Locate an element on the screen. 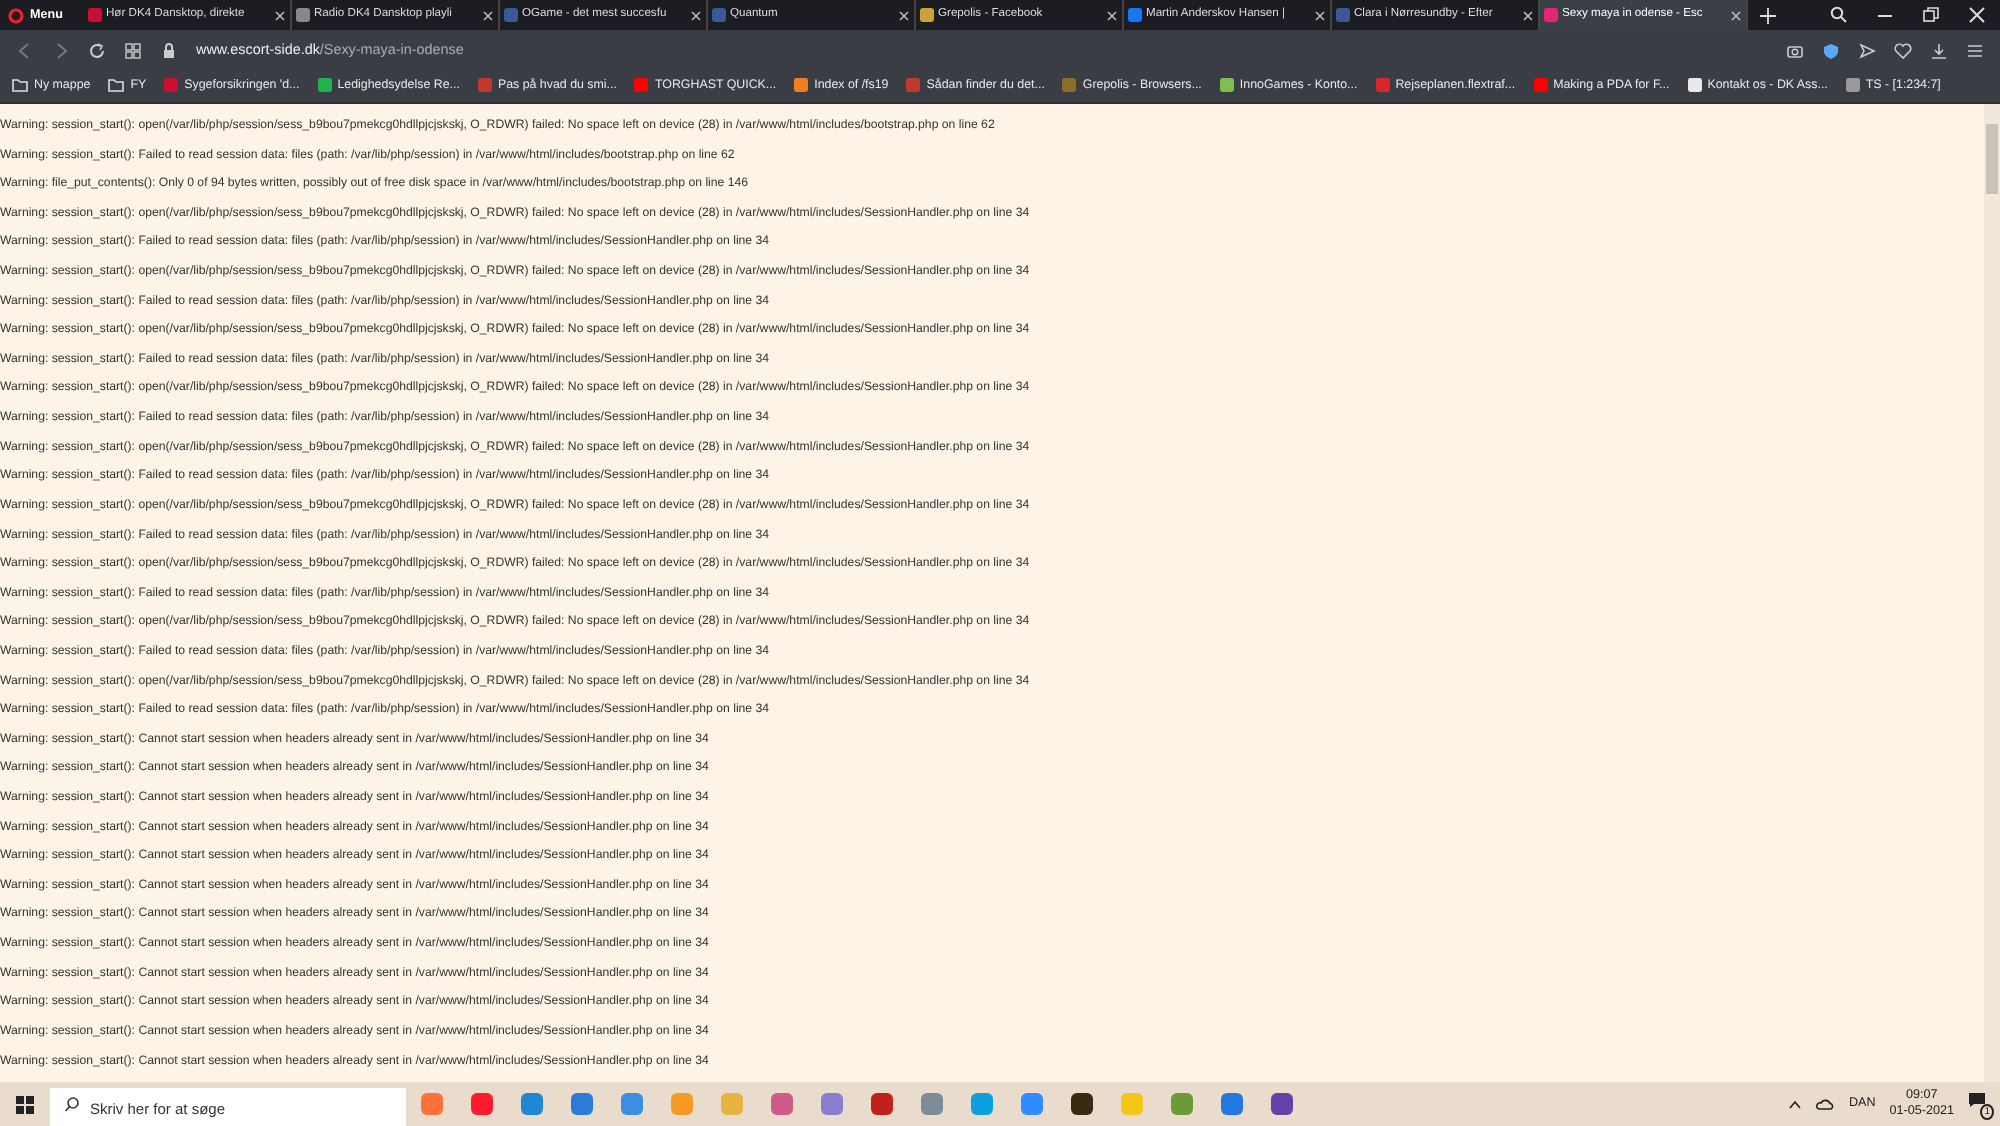 The height and width of the screenshot is (1126, 2000). ring-icon is located at coordinates (16, 15).